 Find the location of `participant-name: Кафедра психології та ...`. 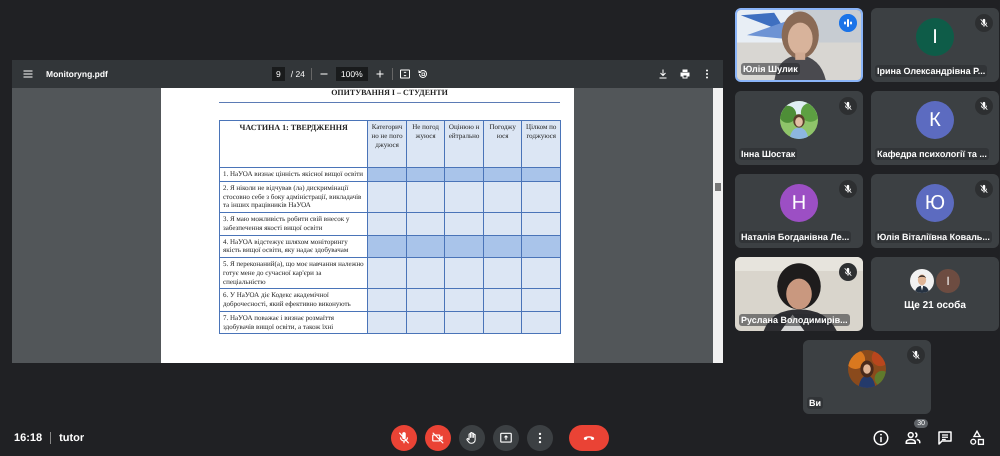

participant-name: Кафедра психології та ... is located at coordinates (932, 154).